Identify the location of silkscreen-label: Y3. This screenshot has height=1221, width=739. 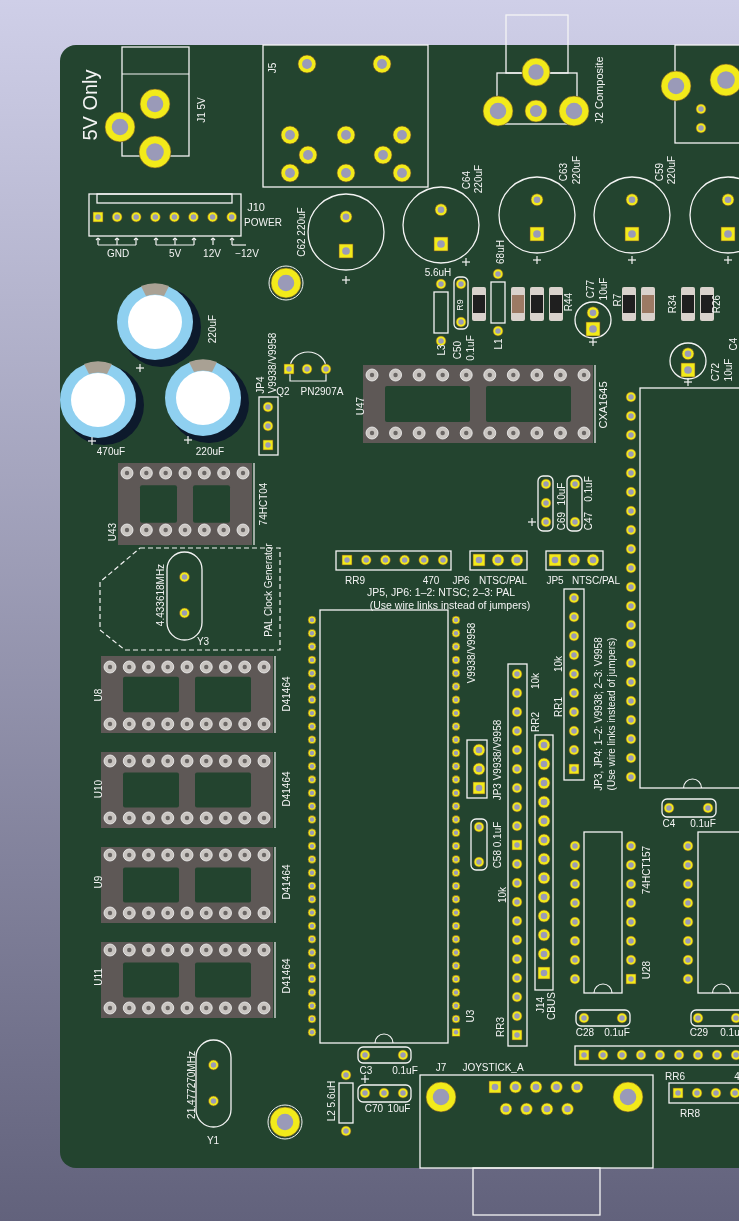
(203, 641).